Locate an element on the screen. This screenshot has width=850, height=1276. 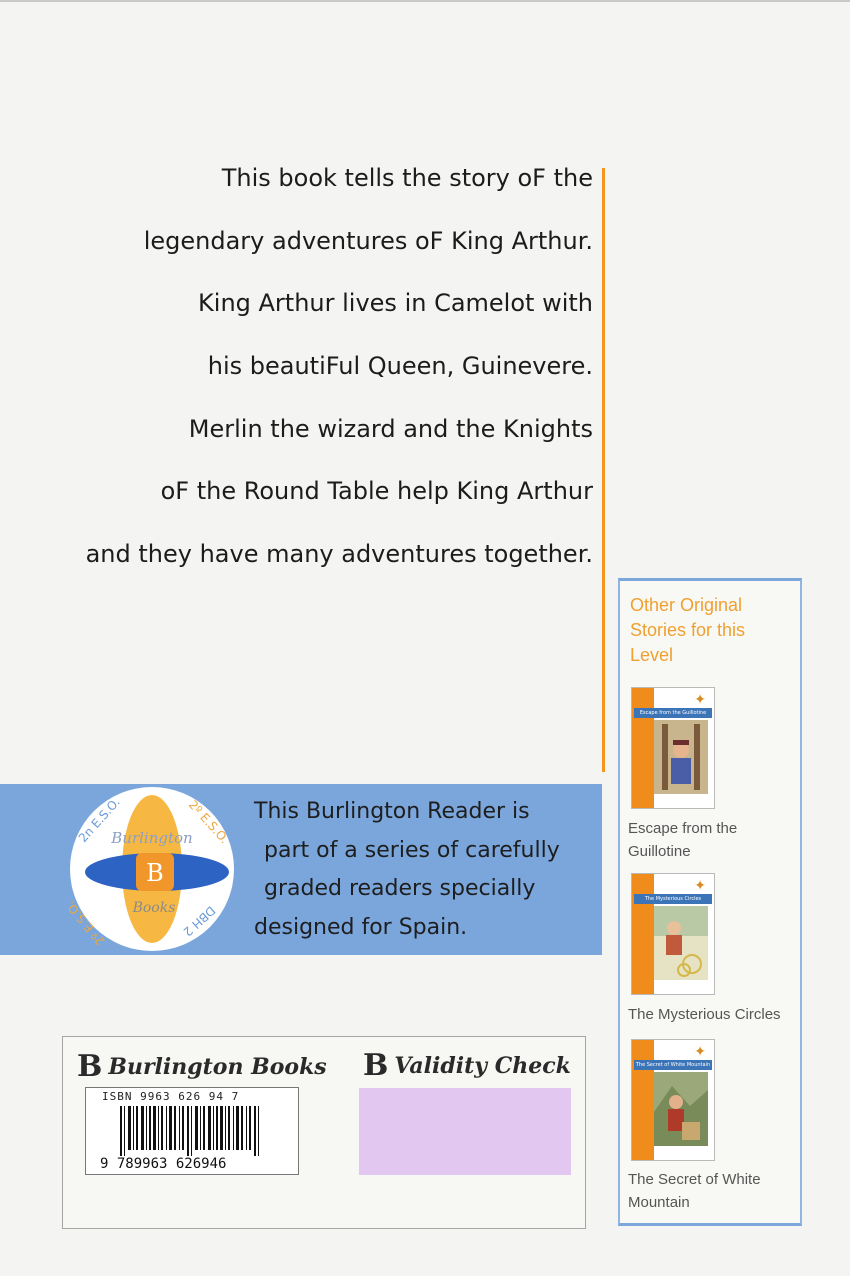
top-rule is located at coordinates (425, 1).